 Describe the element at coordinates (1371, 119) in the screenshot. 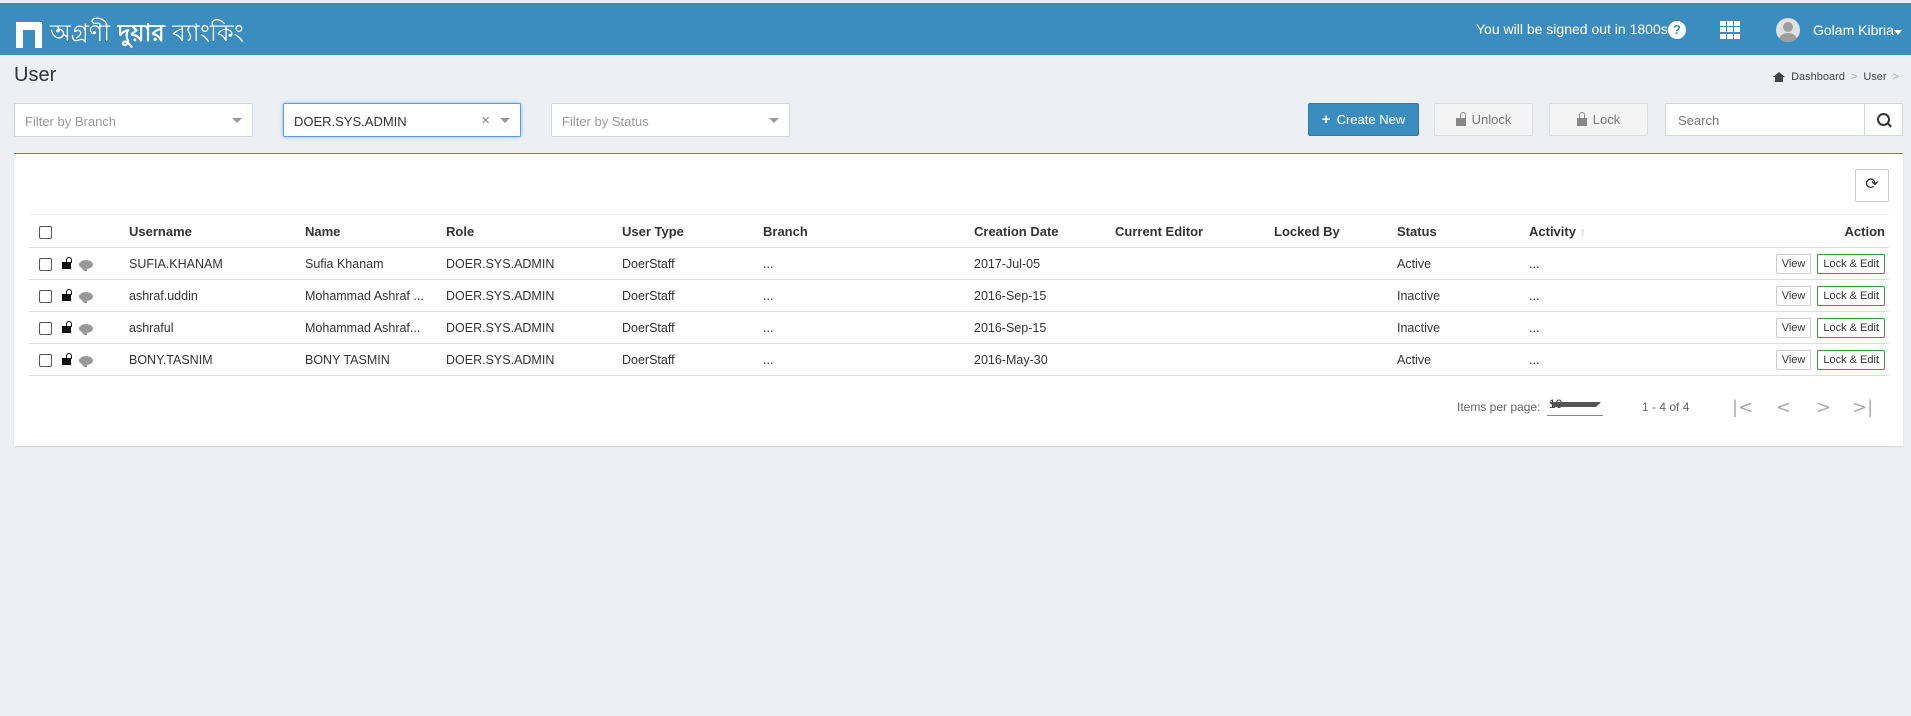

I see `create-new-label: Create New` at that location.